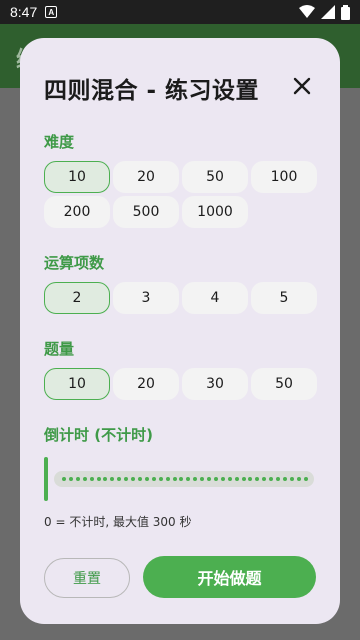 The image size is (360, 640). What do you see at coordinates (77, 384) in the screenshot?
I see `count-option-10: 10` at bounding box center [77, 384].